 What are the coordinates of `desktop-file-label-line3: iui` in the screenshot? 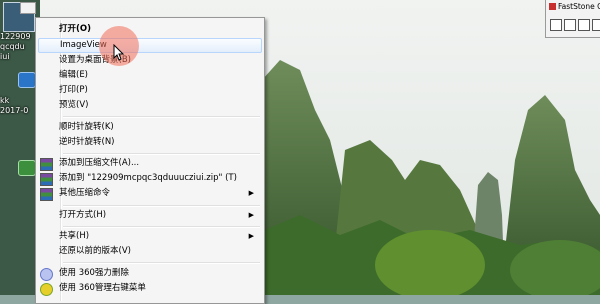 It's located at (5, 56).